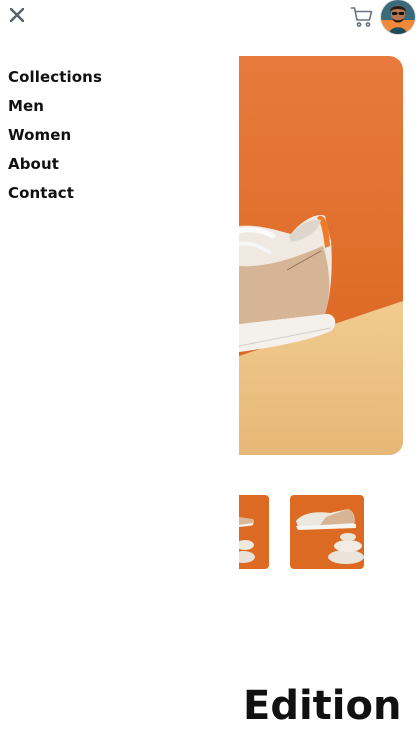 The width and height of the screenshot is (416, 730). I want to click on avatar-icon, so click(398, 17).